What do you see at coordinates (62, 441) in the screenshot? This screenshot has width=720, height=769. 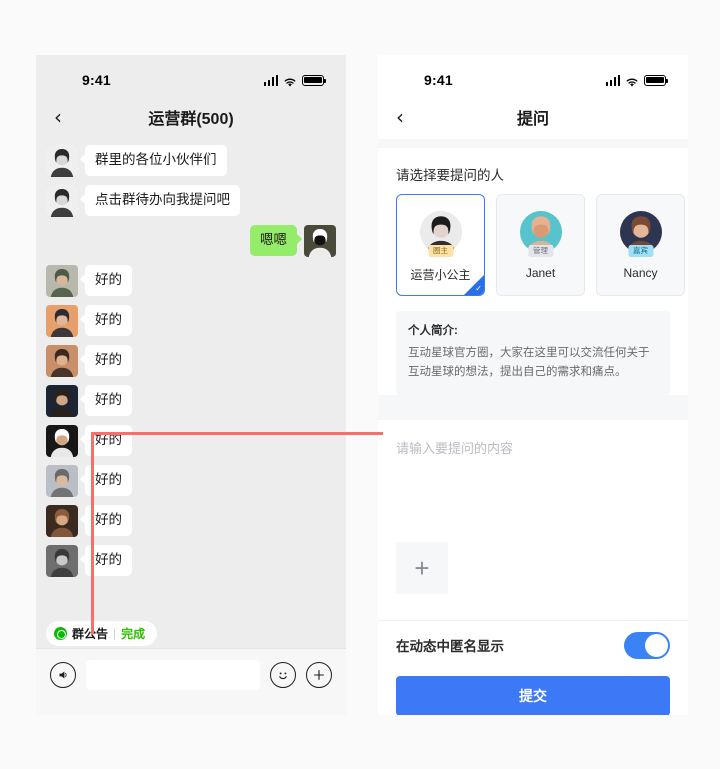 I see `avatar-man-white-tee` at bounding box center [62, 441].